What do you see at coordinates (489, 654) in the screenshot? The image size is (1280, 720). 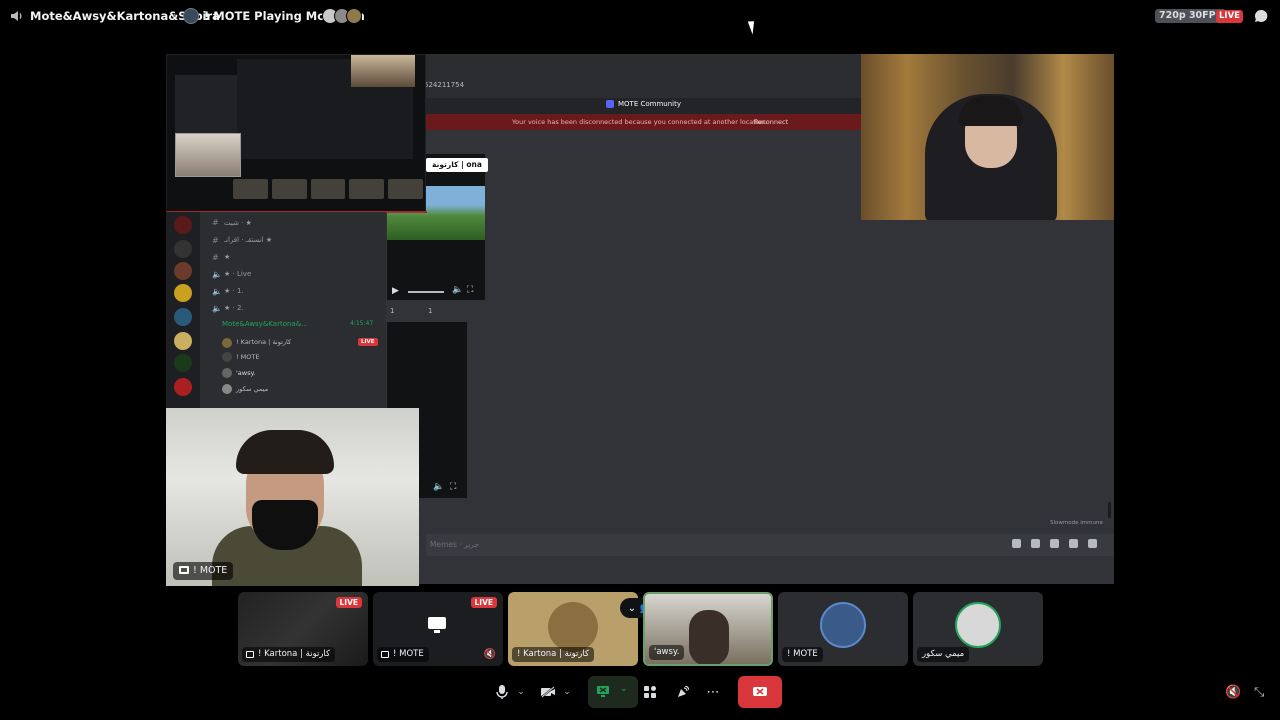 I see `muted-icon: 🔇` at bounding box center [489, 654].